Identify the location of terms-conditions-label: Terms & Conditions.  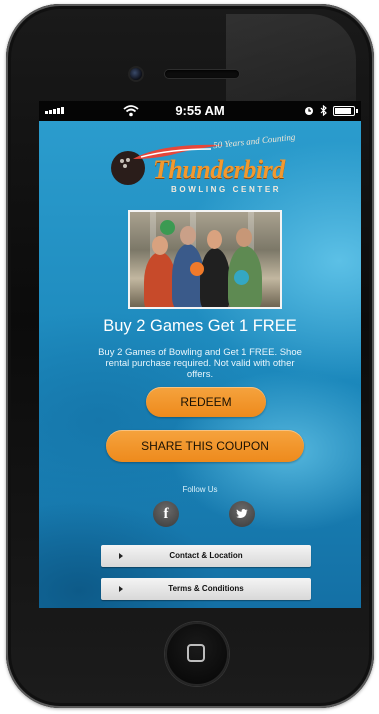
(206, 588).